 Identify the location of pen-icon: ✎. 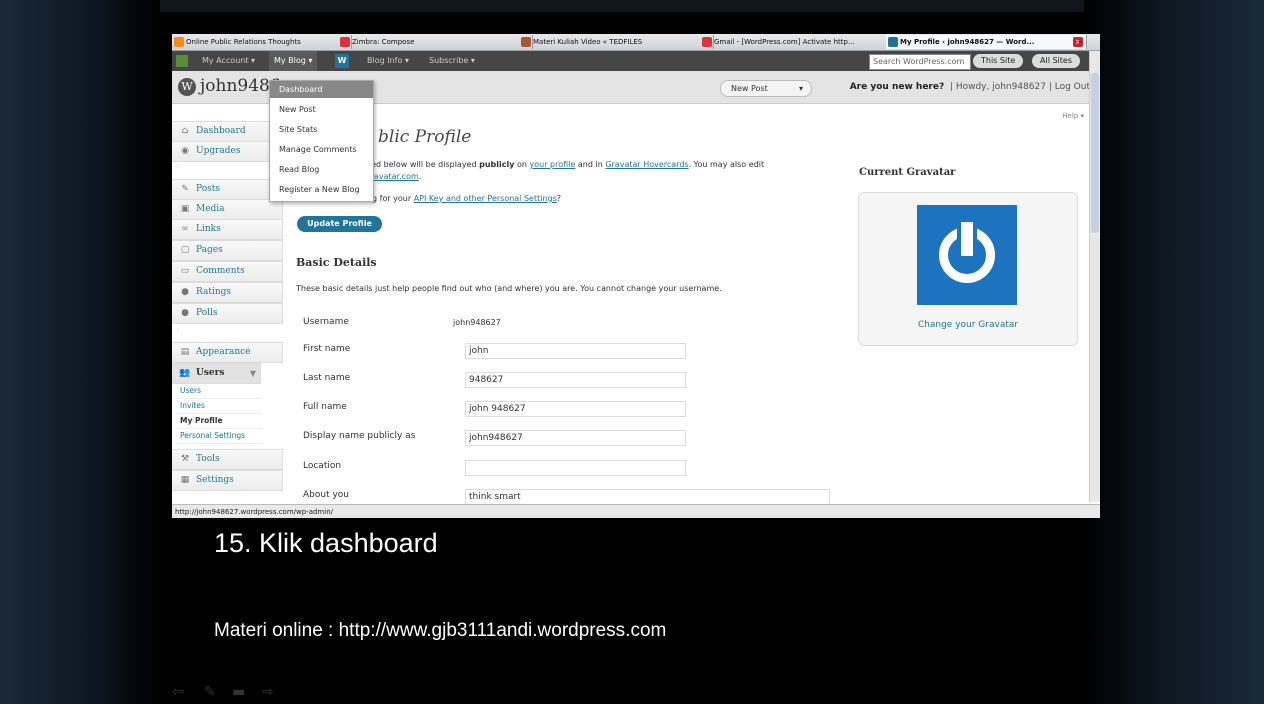
(210, 692).